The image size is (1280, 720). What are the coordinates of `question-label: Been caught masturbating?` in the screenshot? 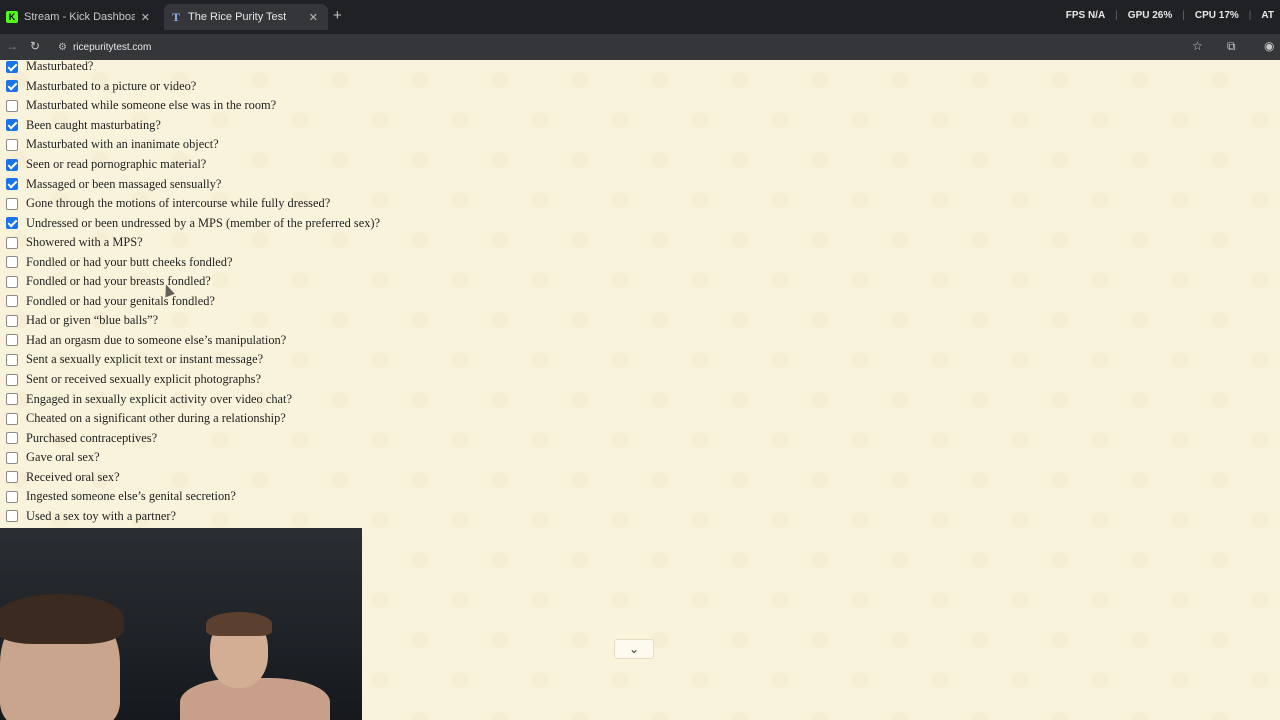 It's located at (93, 125).